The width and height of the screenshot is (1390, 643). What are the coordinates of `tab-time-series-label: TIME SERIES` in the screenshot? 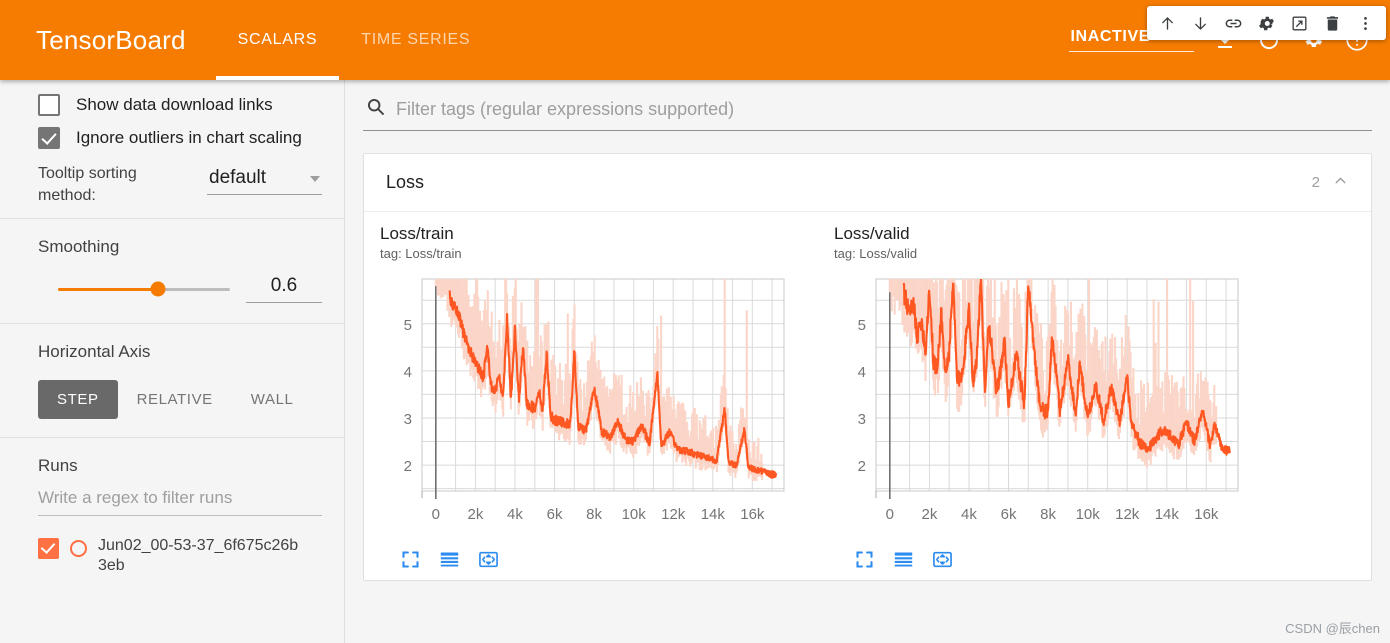 It's located at (416, 39).